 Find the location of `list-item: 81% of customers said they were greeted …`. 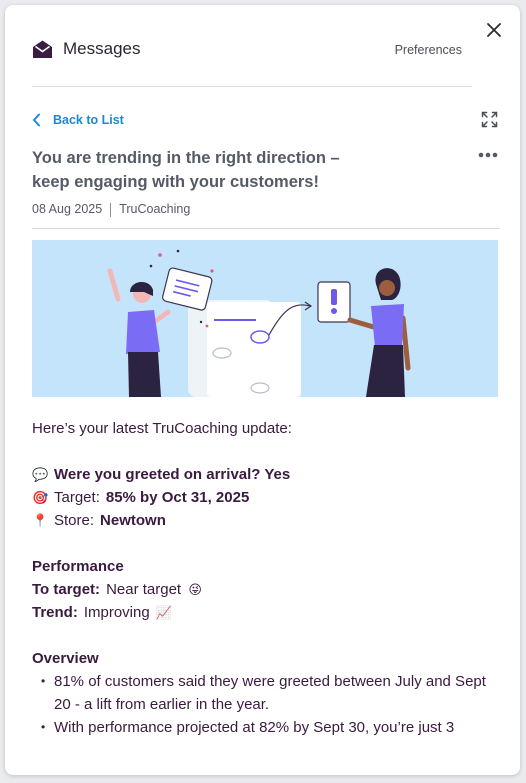

list-item: 81% of customers said they were greeted … is located at coordinates (271, 693).